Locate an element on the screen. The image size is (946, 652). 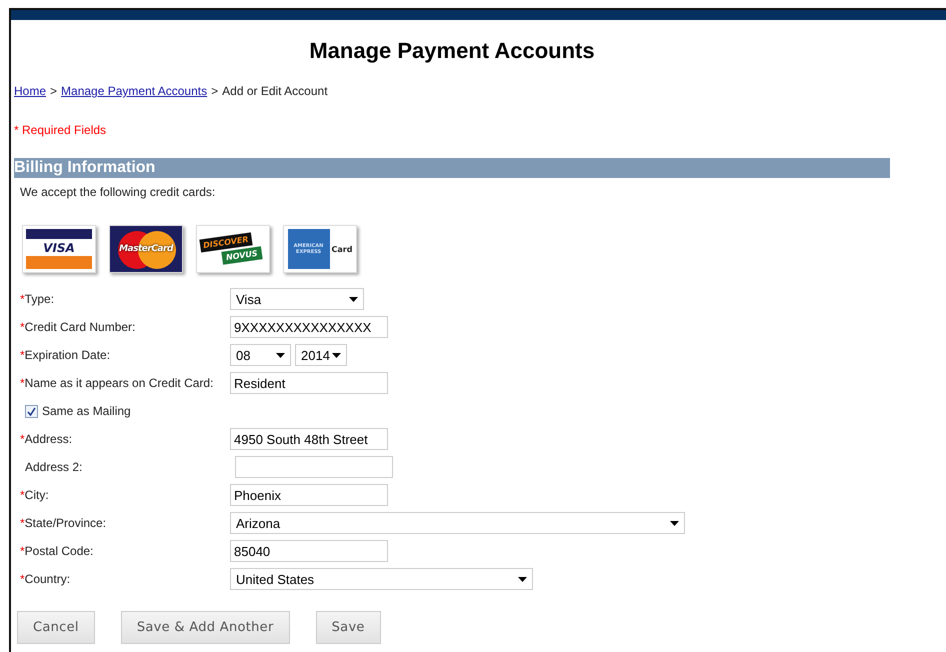
input-field: 85040 is located at coordinates (309, 551).